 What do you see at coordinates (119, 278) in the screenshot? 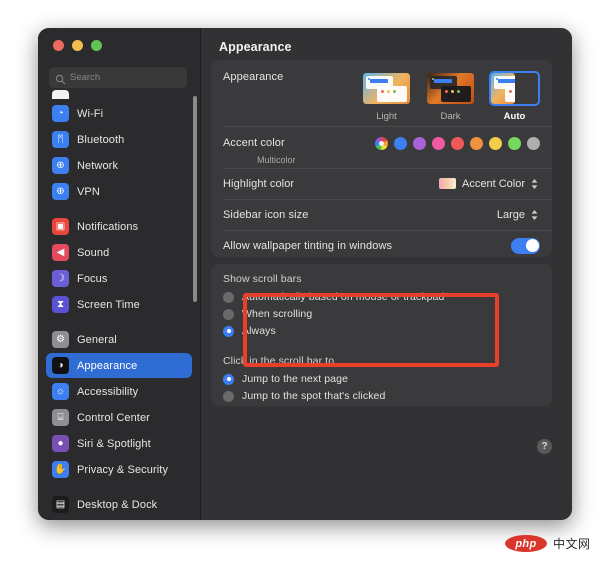
I see `sidebar-item-focus: ☽ Focus` at bounding box center [119, 278].